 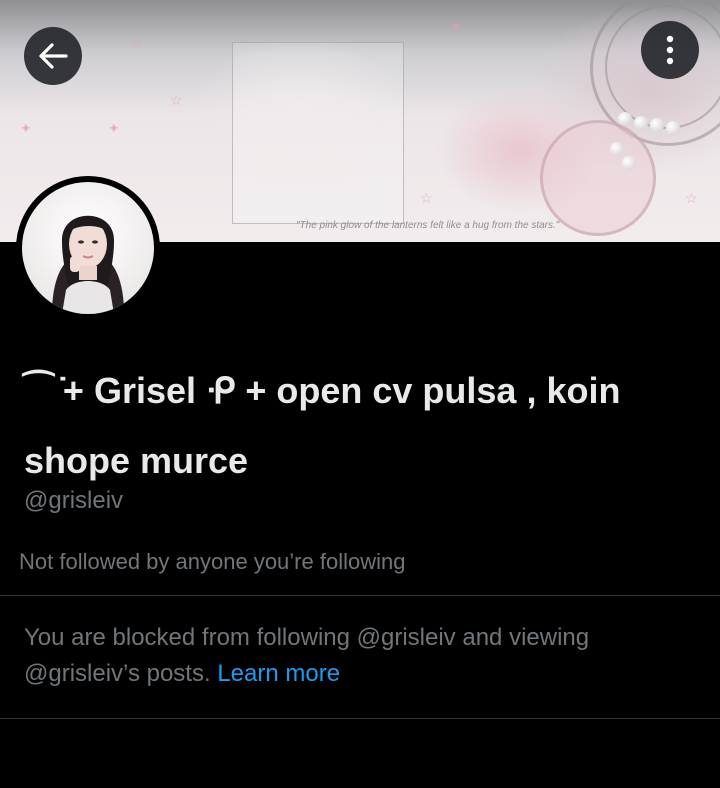 I want to click on arrow-left-icon, so click(x=53, y=56).